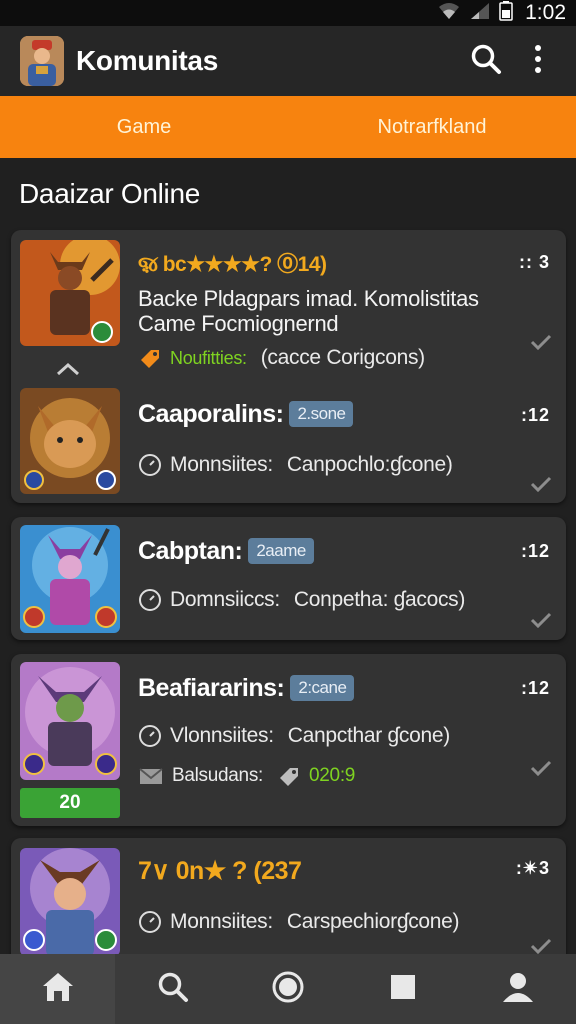  I want to click on nav-search, so click(172, 989).